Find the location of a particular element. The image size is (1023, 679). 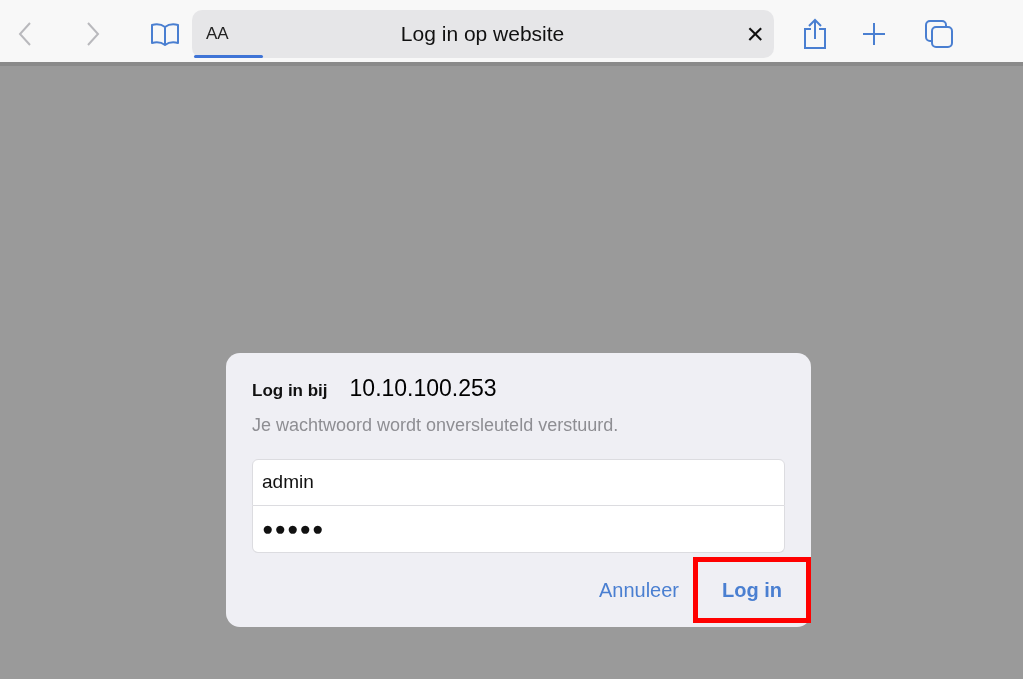

book-icon is located at coordinates (165, 34).